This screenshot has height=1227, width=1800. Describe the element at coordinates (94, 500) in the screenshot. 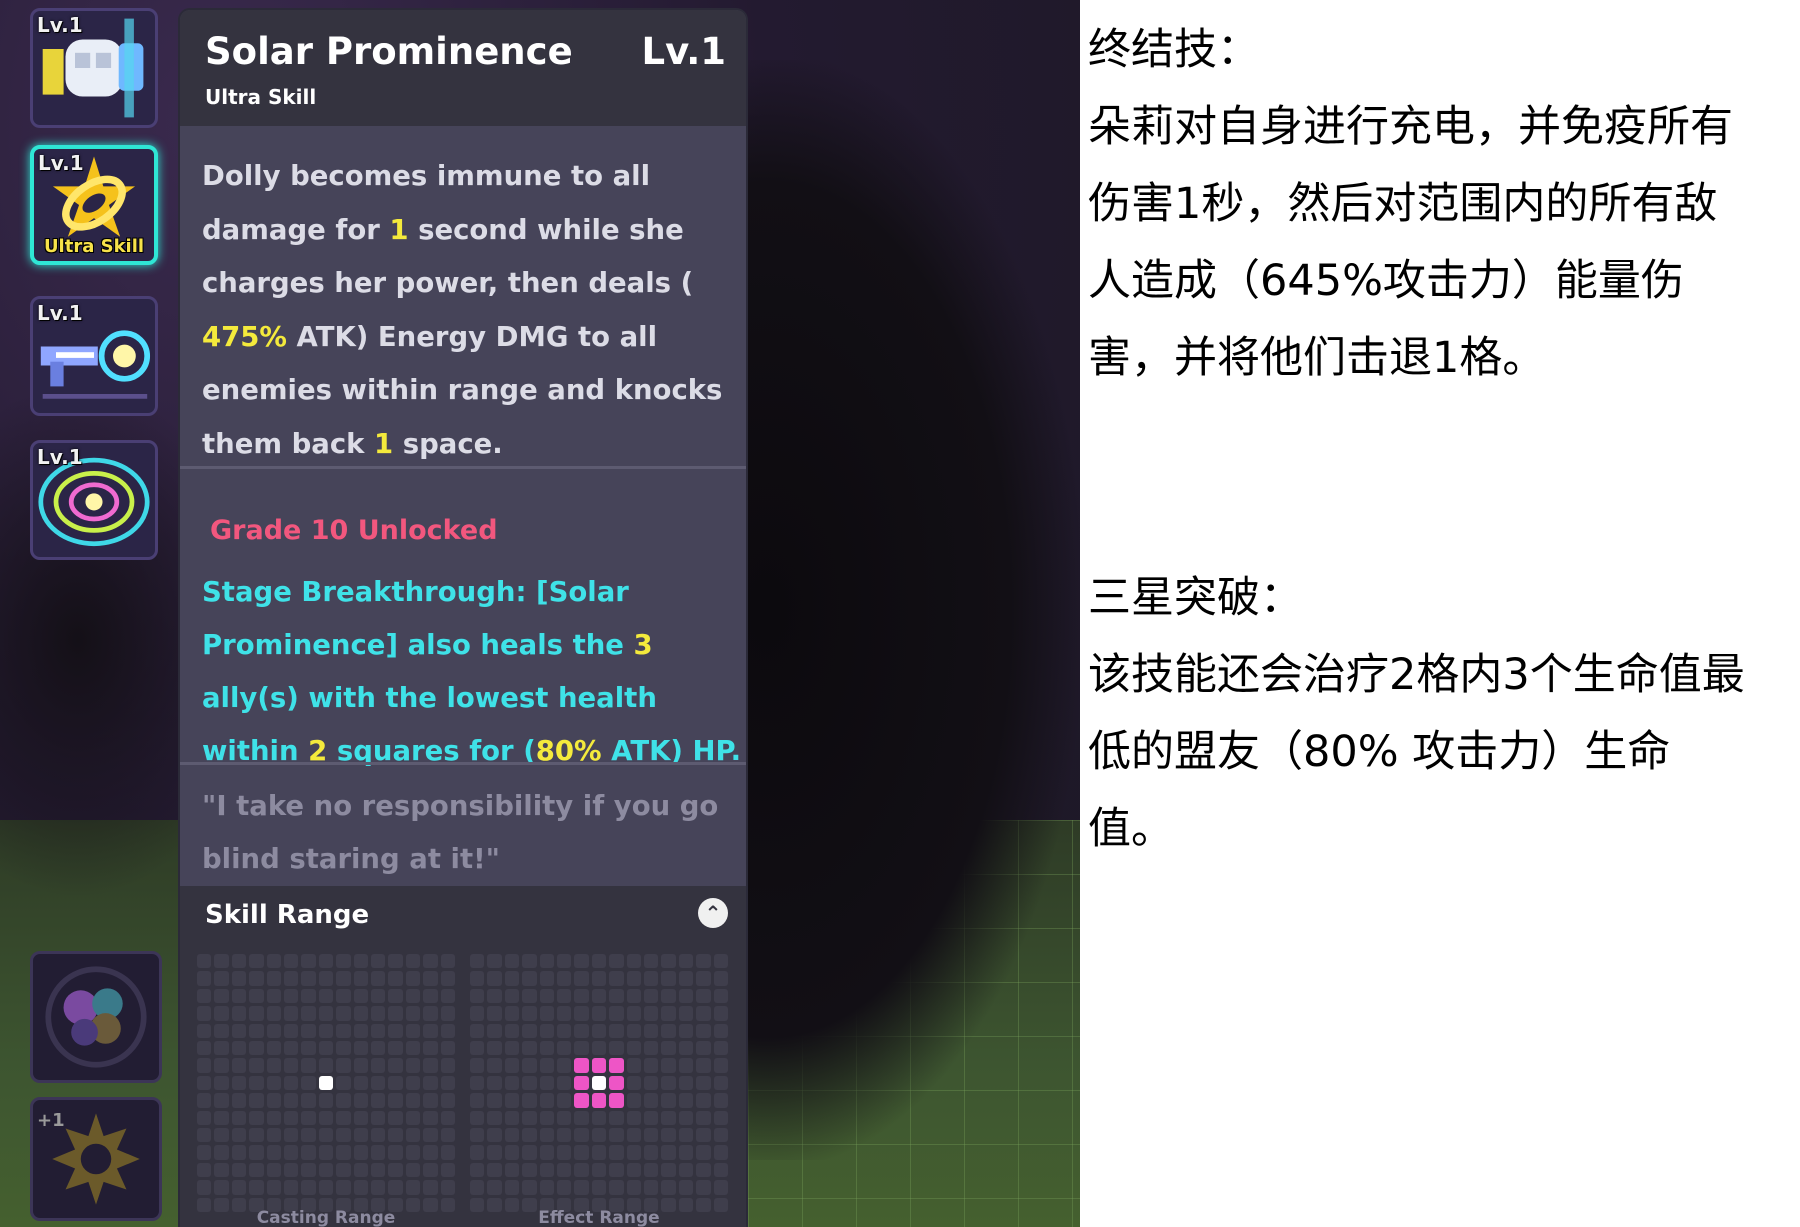

I see `skill-icon-4: Lv.1` at that location.